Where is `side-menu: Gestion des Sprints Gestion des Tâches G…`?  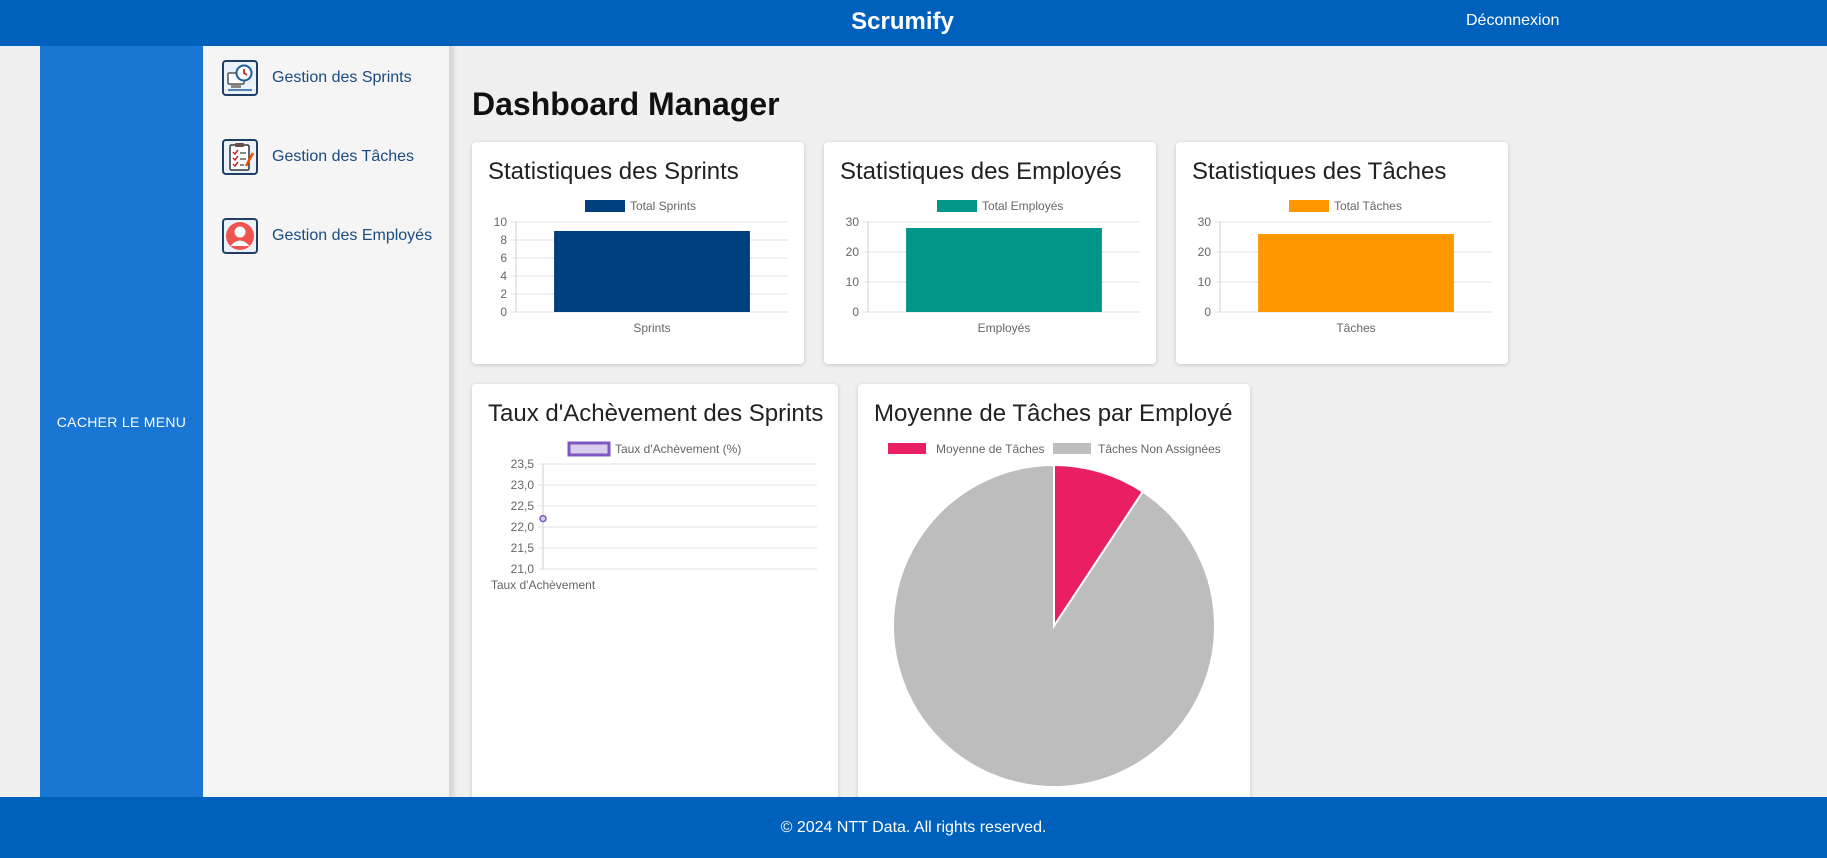
side-menu: Gestion des Sprints Gestion des Tâches G… is located at coordinates (327, 421).